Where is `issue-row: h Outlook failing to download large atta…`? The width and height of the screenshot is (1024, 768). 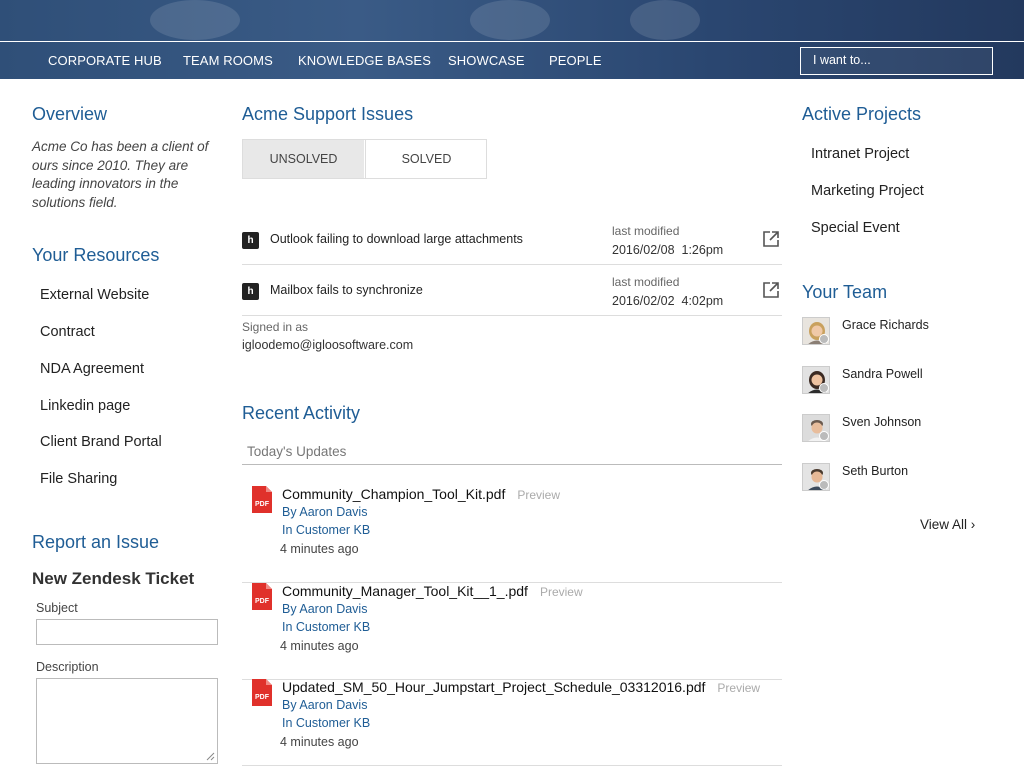 issue-row: h Outlook failing to download large atta… is located at coordinates (512, 239).